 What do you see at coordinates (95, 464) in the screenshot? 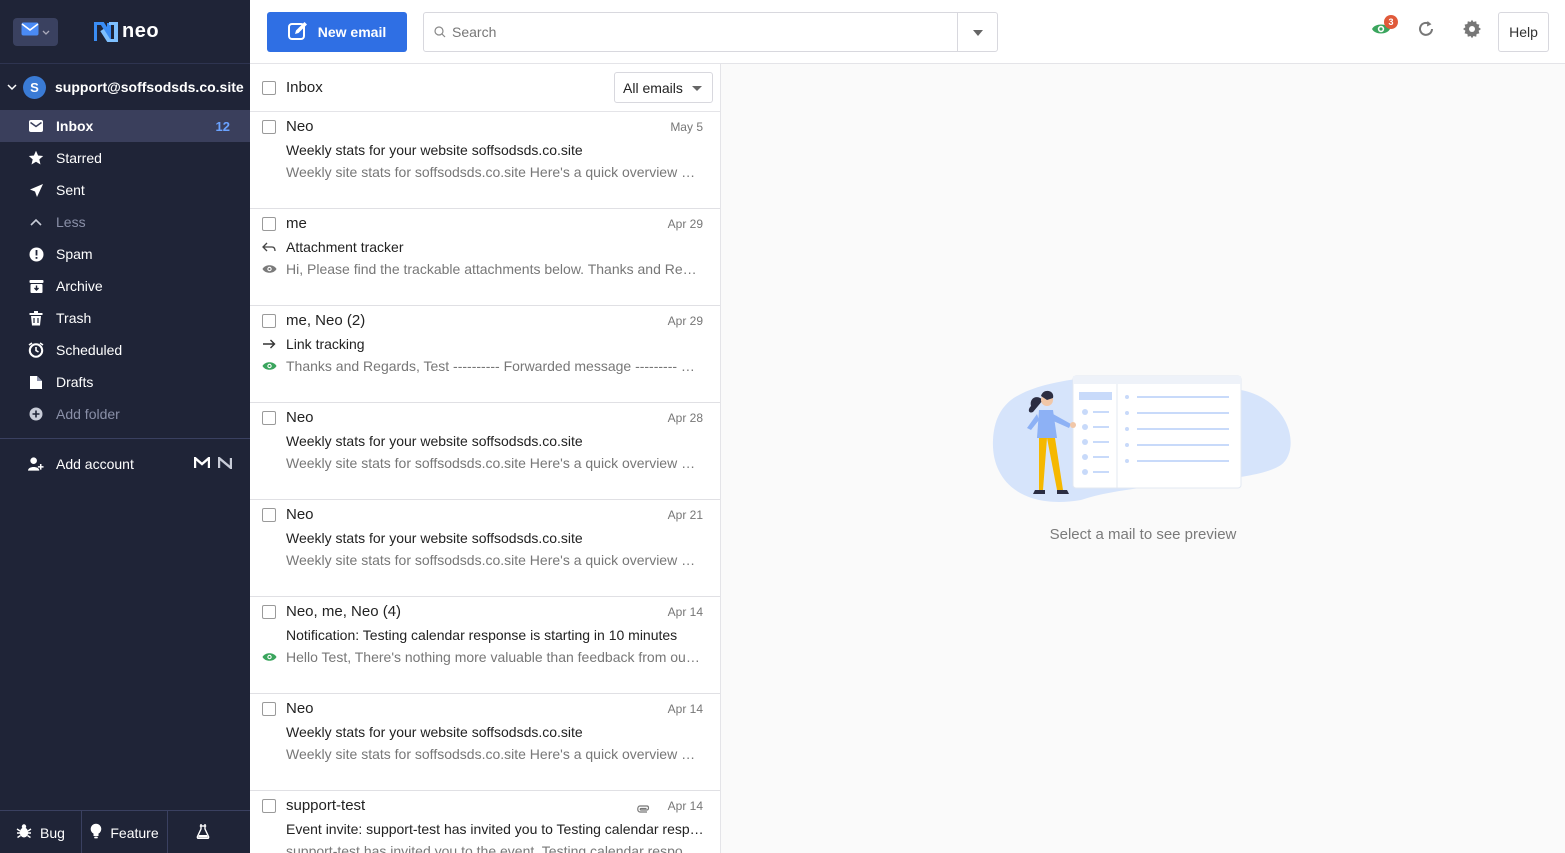
I see `add-account-label: Add account` at bounding box center [95, 464].